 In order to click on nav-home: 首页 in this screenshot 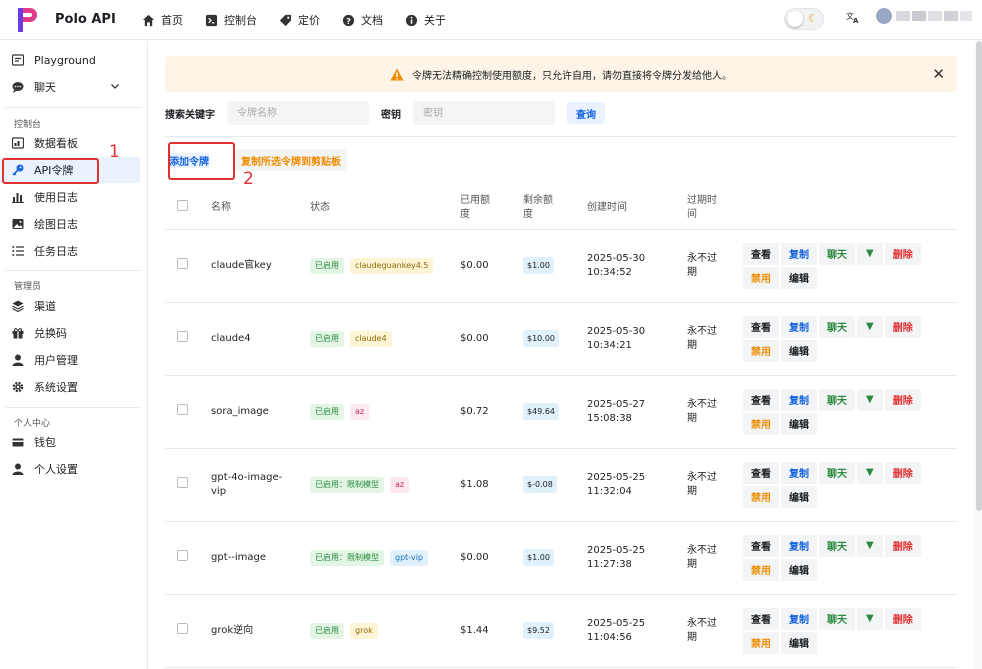, I will do `click(162, 20)`.